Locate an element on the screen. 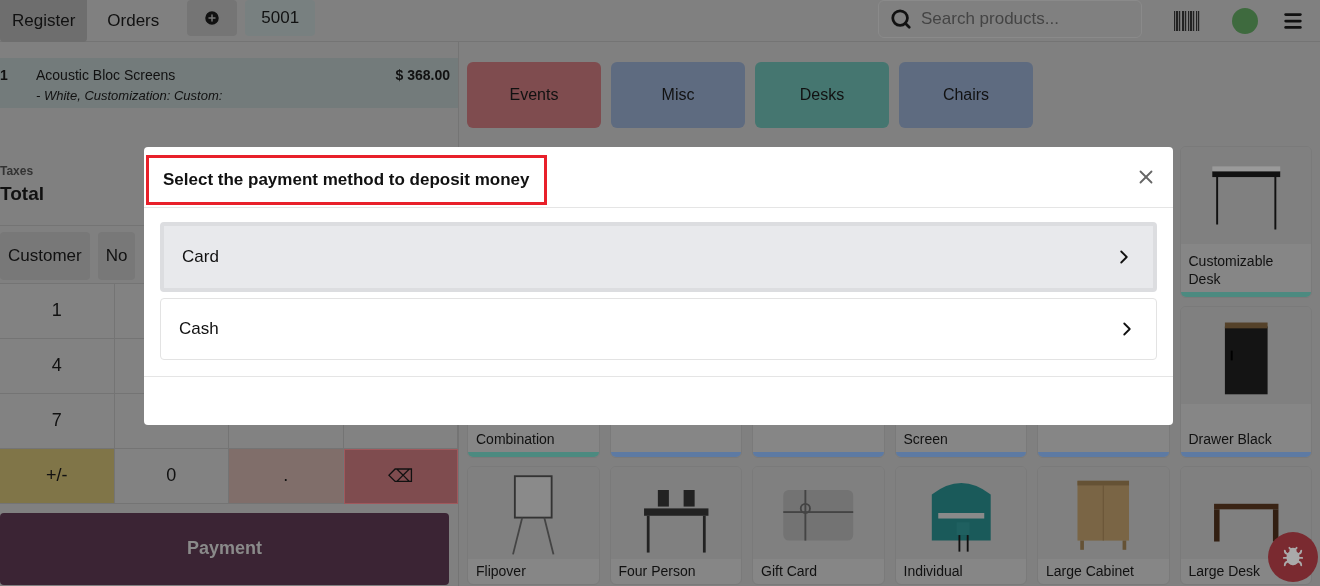 The height and width of the screenshot is (586, 1320). product-name: Drawer Black is located at coordinates (1230, 439).